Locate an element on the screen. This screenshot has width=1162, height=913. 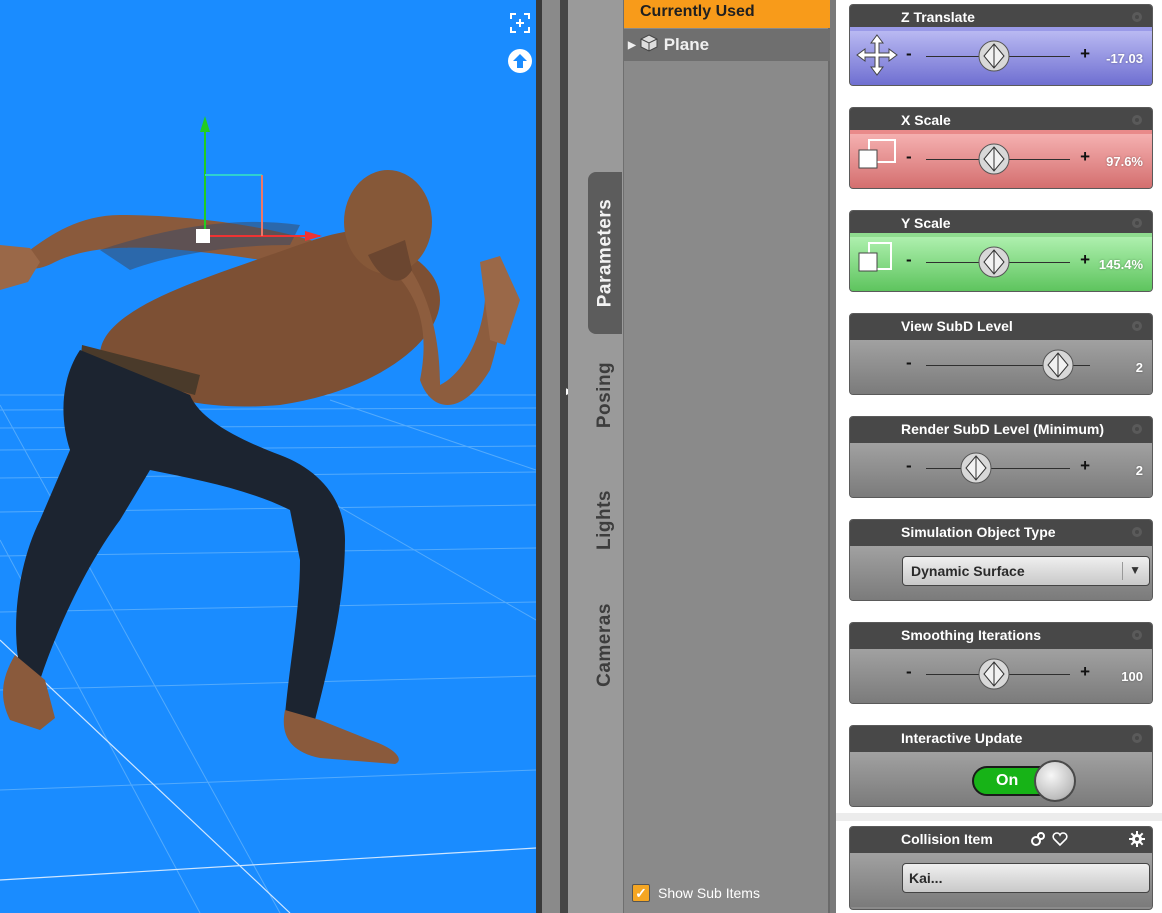
x-scale-slider: - + is located at coordinates (998, 159).